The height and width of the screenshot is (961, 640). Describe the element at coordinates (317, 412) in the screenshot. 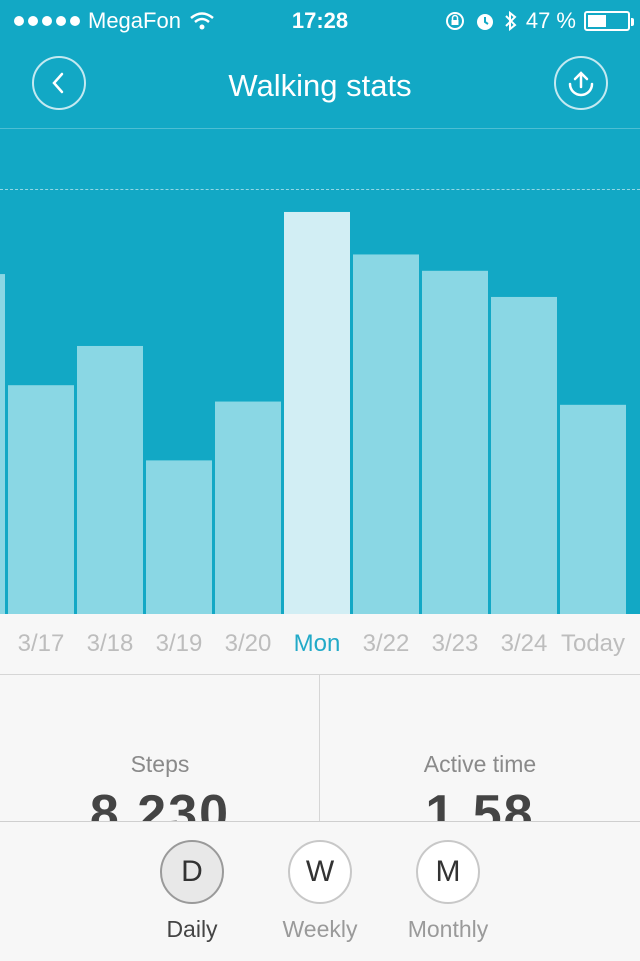

I see `chart-bar-mon` at that location.